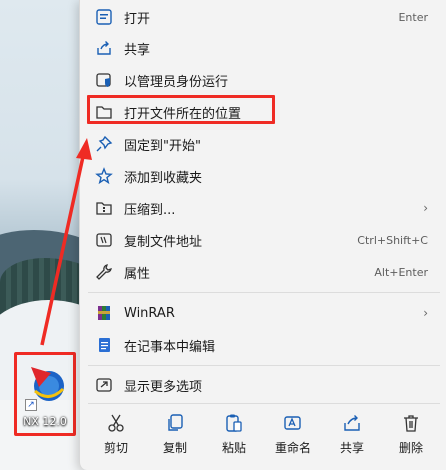  Describe the element at coordinates (264, 434) in the screenshot. I see `quick-action-bar: 剪切 复制 粘贴 重命名 共享 删除` at that location.